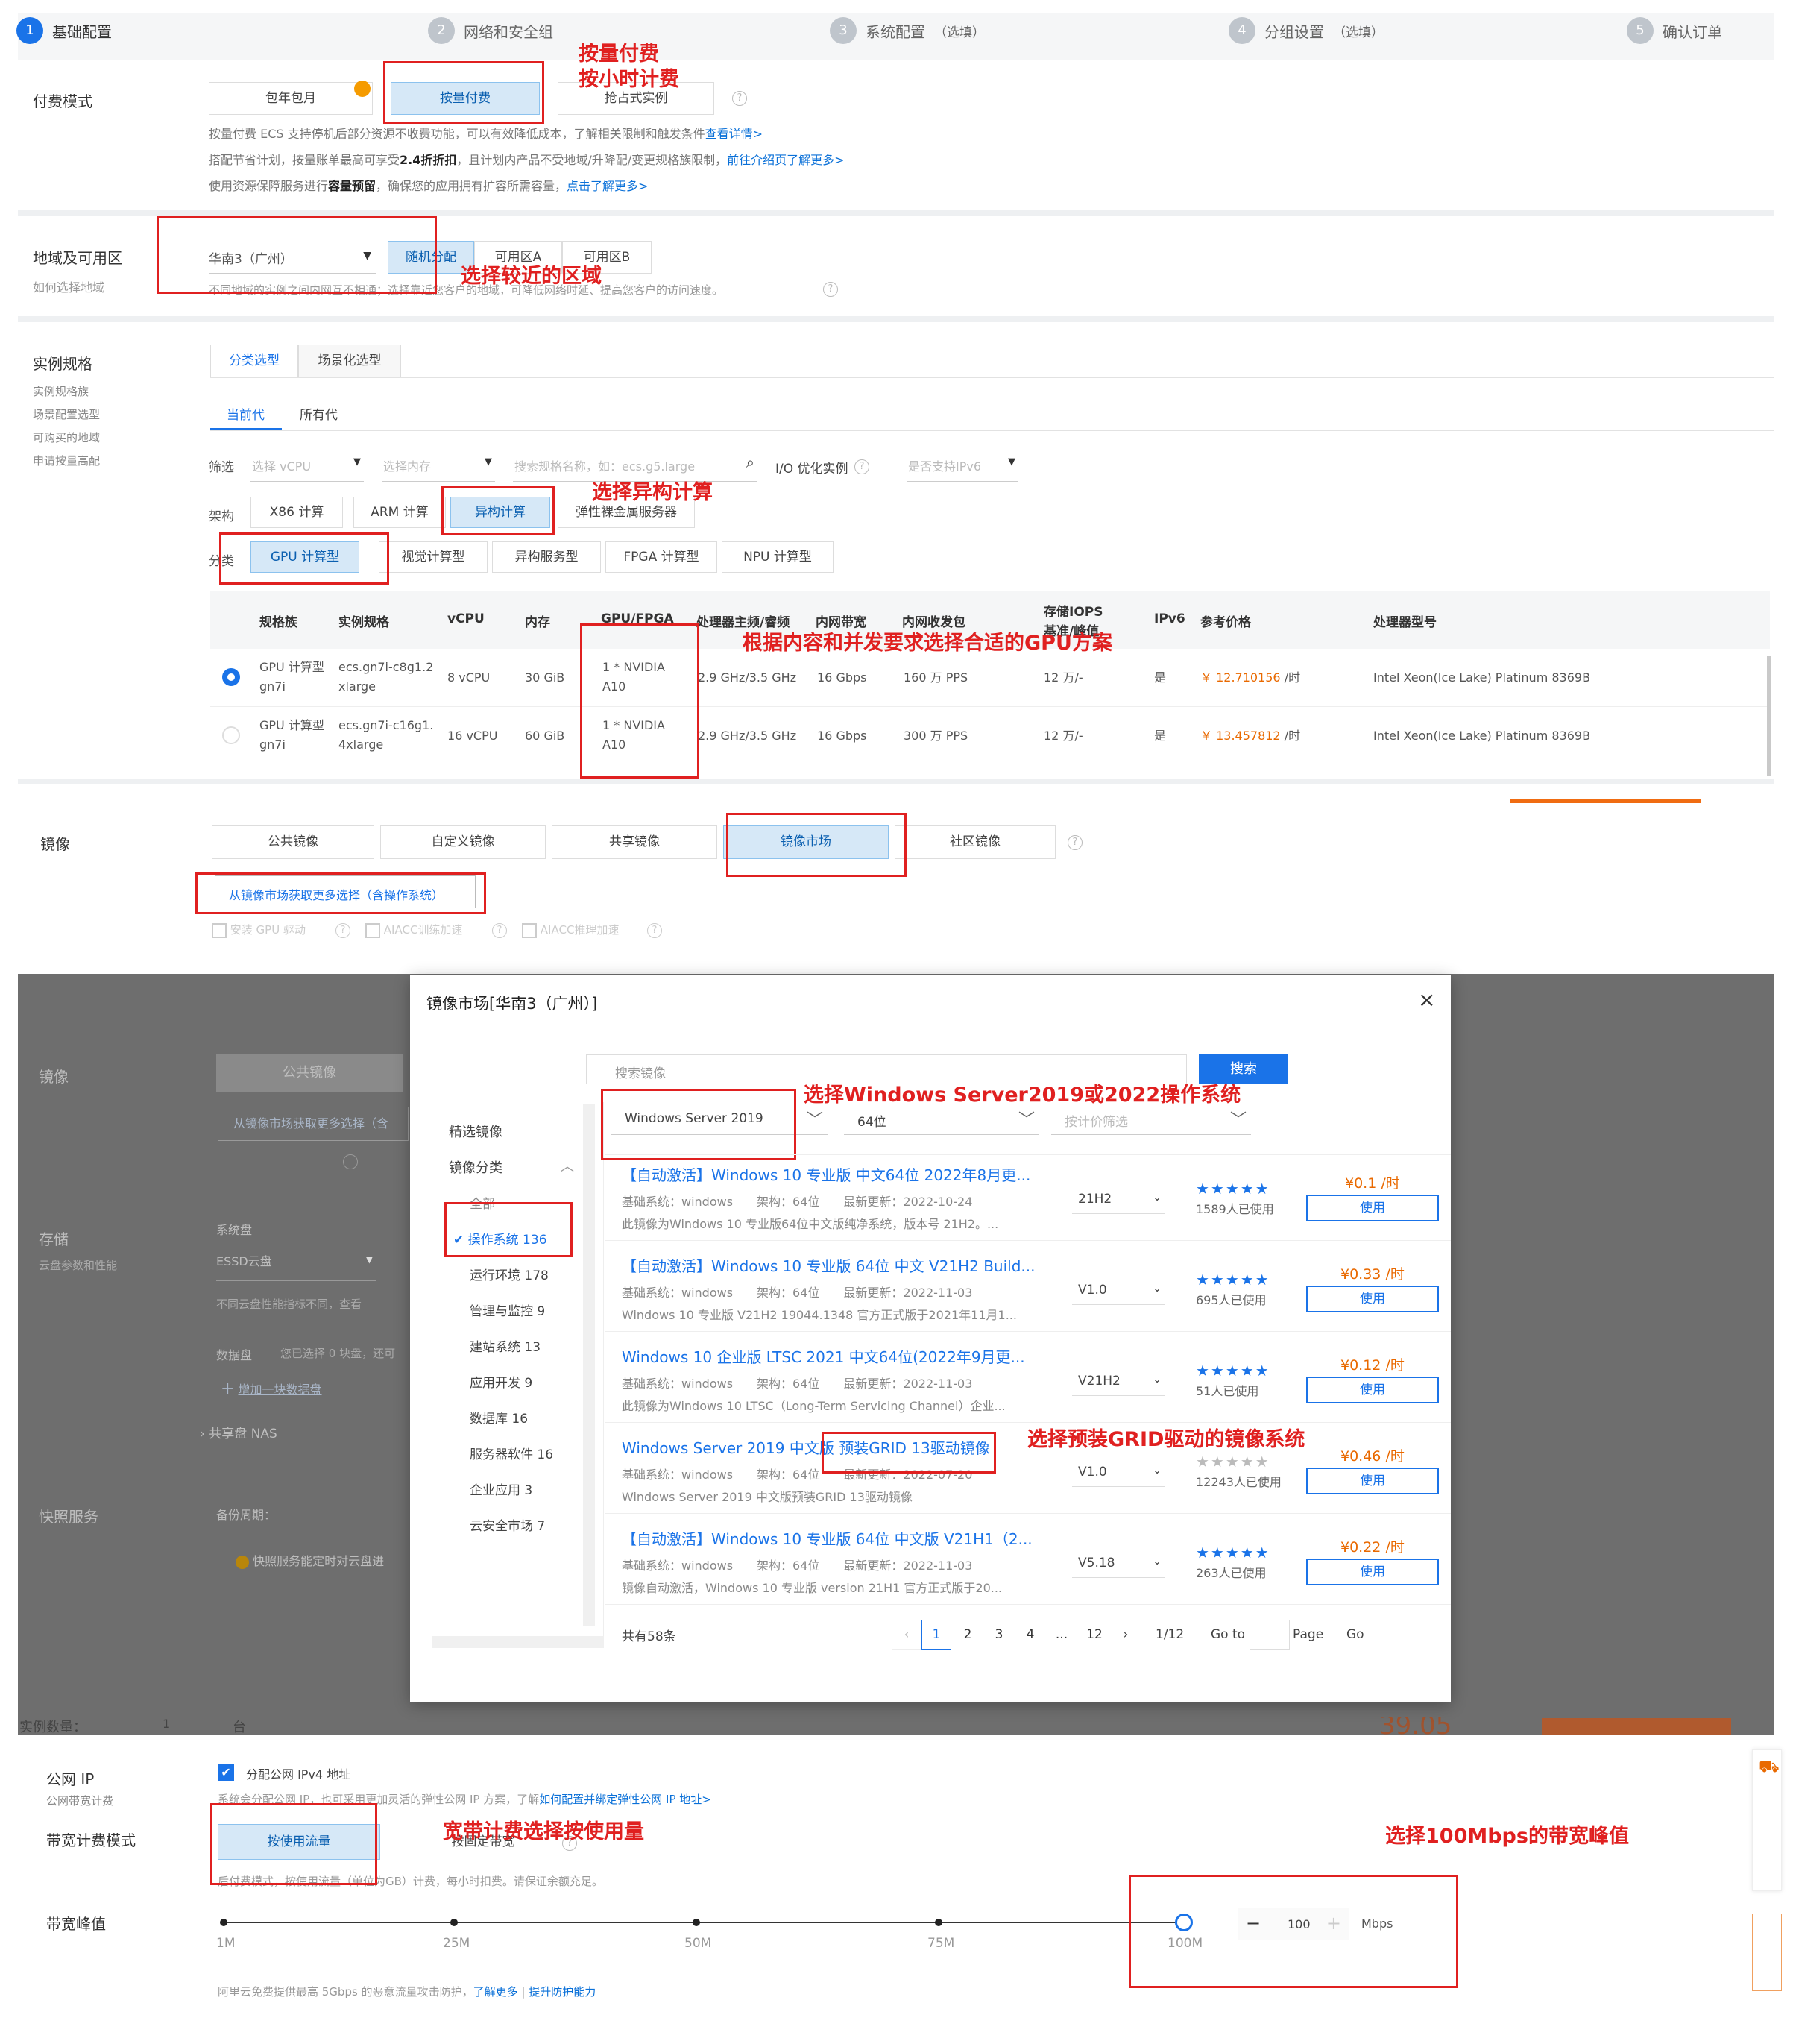 The image size is (1793, 2044). Describe the element at coordinates (1372, 1299) in the screenshot. I see `item-2-use-button: 使用` at that location.